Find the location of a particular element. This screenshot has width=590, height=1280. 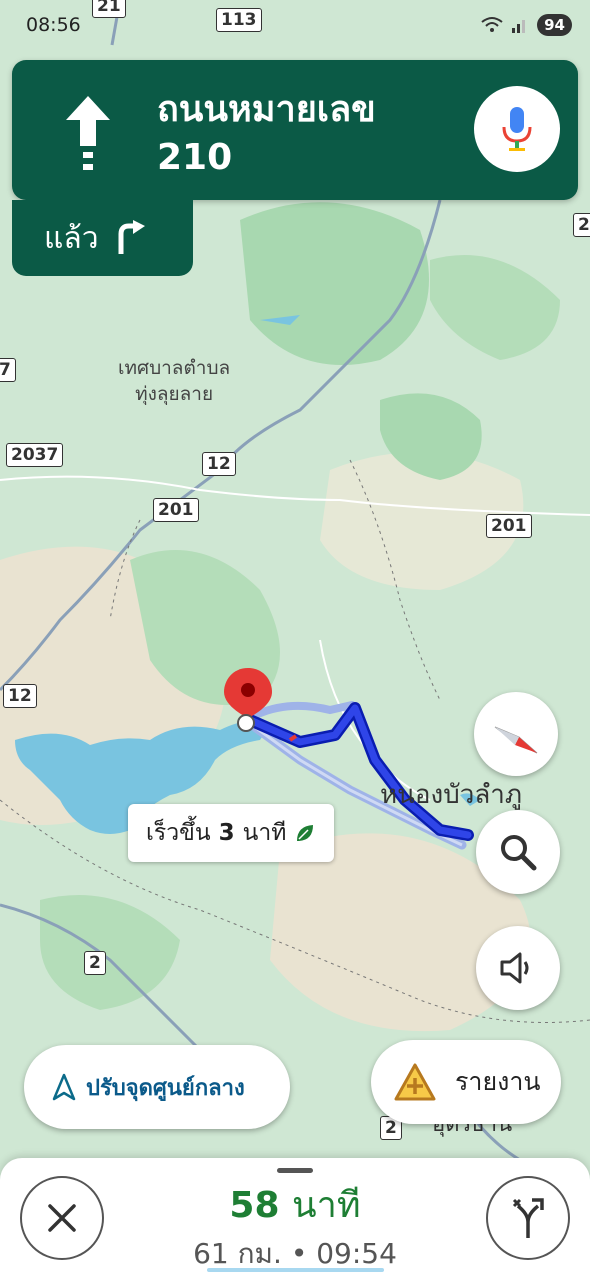

navigation-banner: ถนนหมายเลข 210 is located at coordinates (295, 130).